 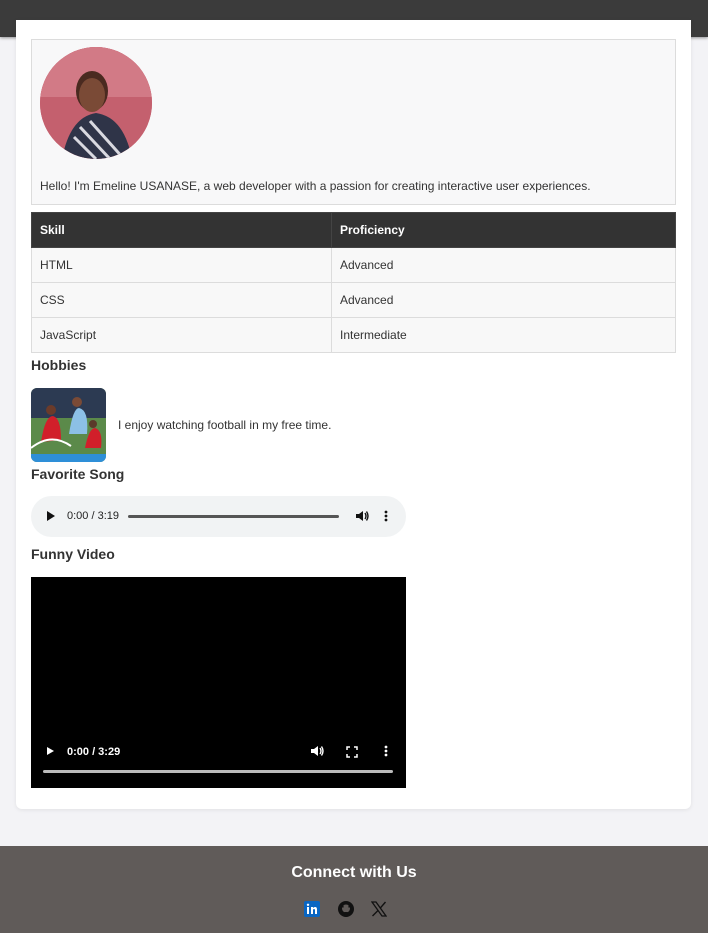 I want to click on audio-progress-bar, so click(x=233, y=516).